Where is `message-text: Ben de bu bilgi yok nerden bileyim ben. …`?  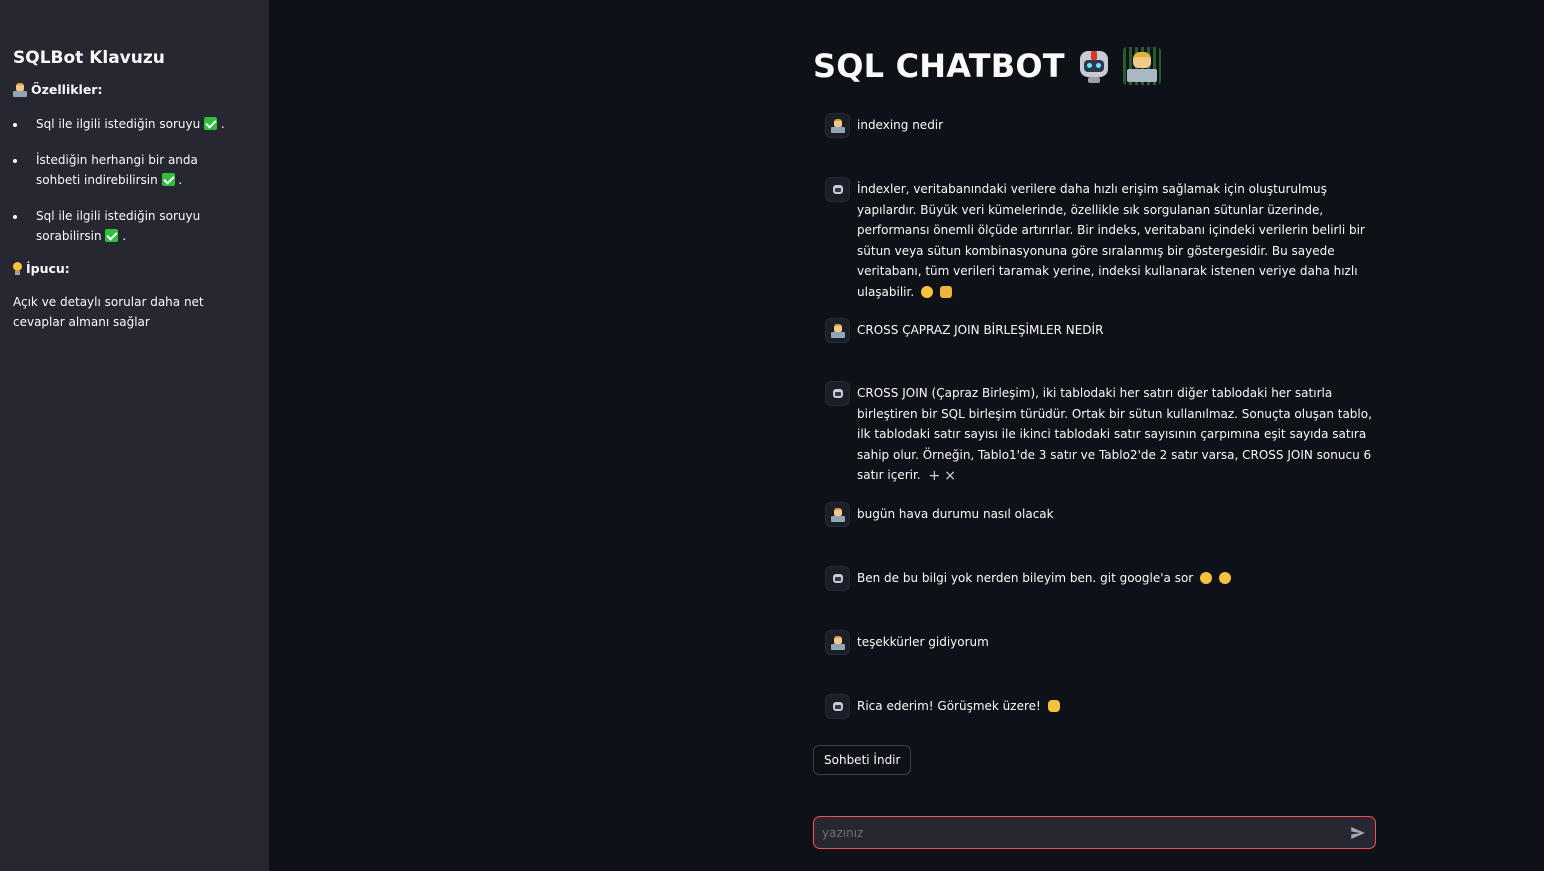
message-text: Ben de bu bilgi yok nerden bileyim ben. … is located at coordinates (1025, 578).